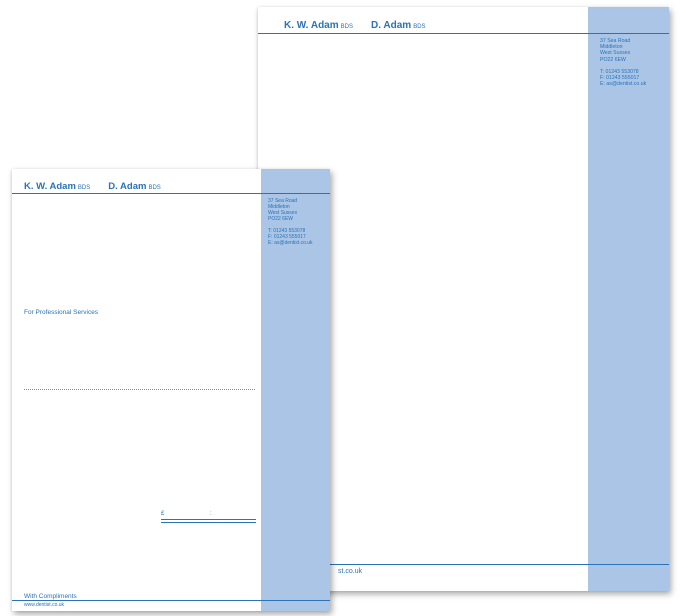 The image size is (681, 616). Describe the element at coordinates (623, 84) in the screenshot. I see `letterhead-email: E: as@dentist.co.uk` at that location.